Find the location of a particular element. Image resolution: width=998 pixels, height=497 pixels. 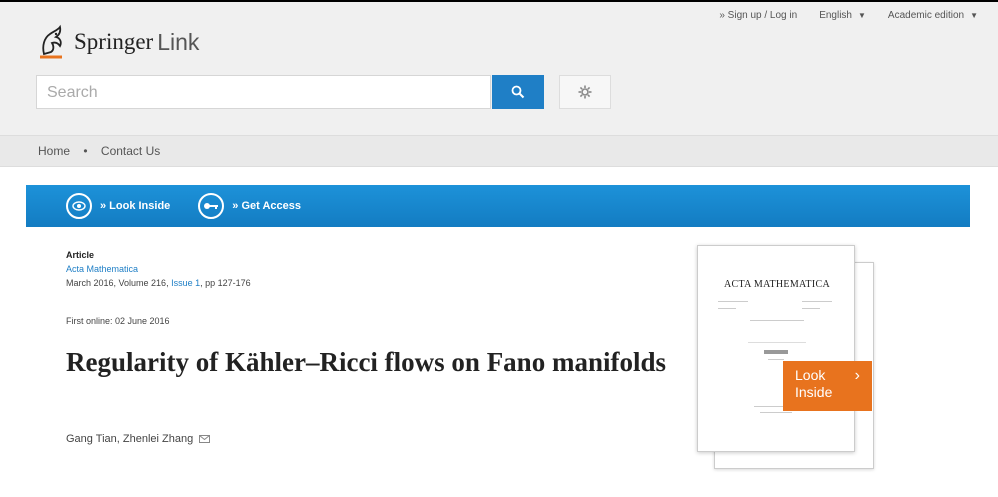

search-options-button is located at coordinates (585, 92).